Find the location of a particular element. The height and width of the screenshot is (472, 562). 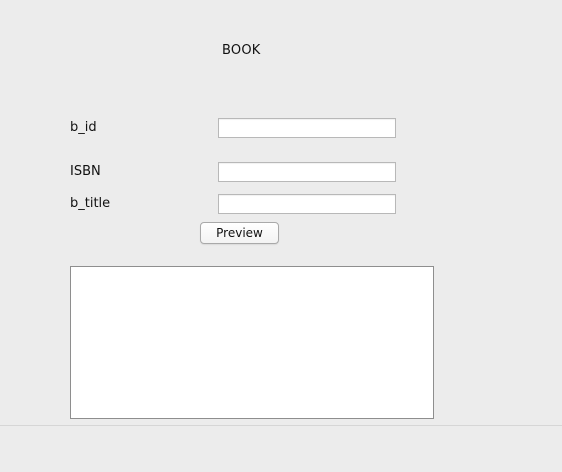

b-id-label: b_id is located at coordinates (83, 127).